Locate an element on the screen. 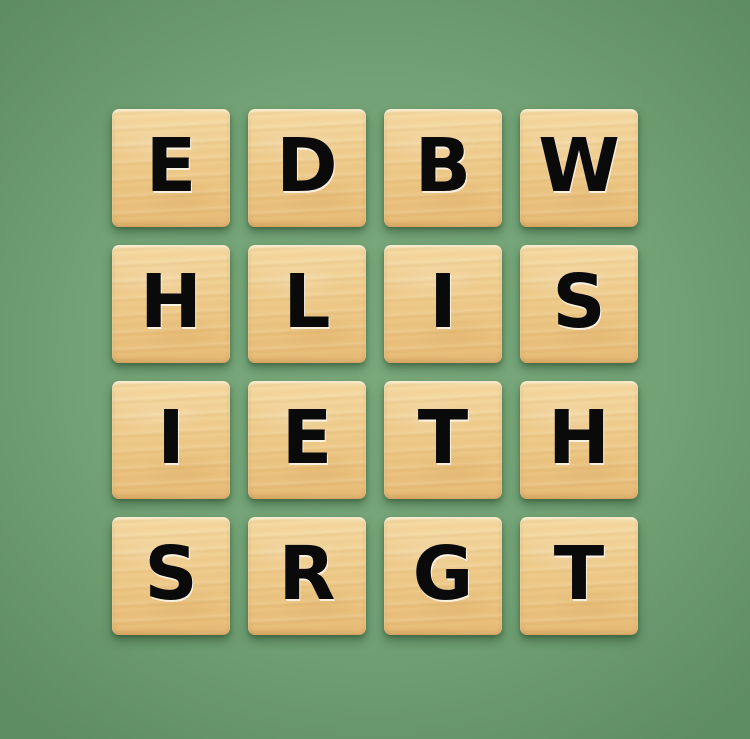  tile-r0-c3: W is located at coordinates (579, 168).